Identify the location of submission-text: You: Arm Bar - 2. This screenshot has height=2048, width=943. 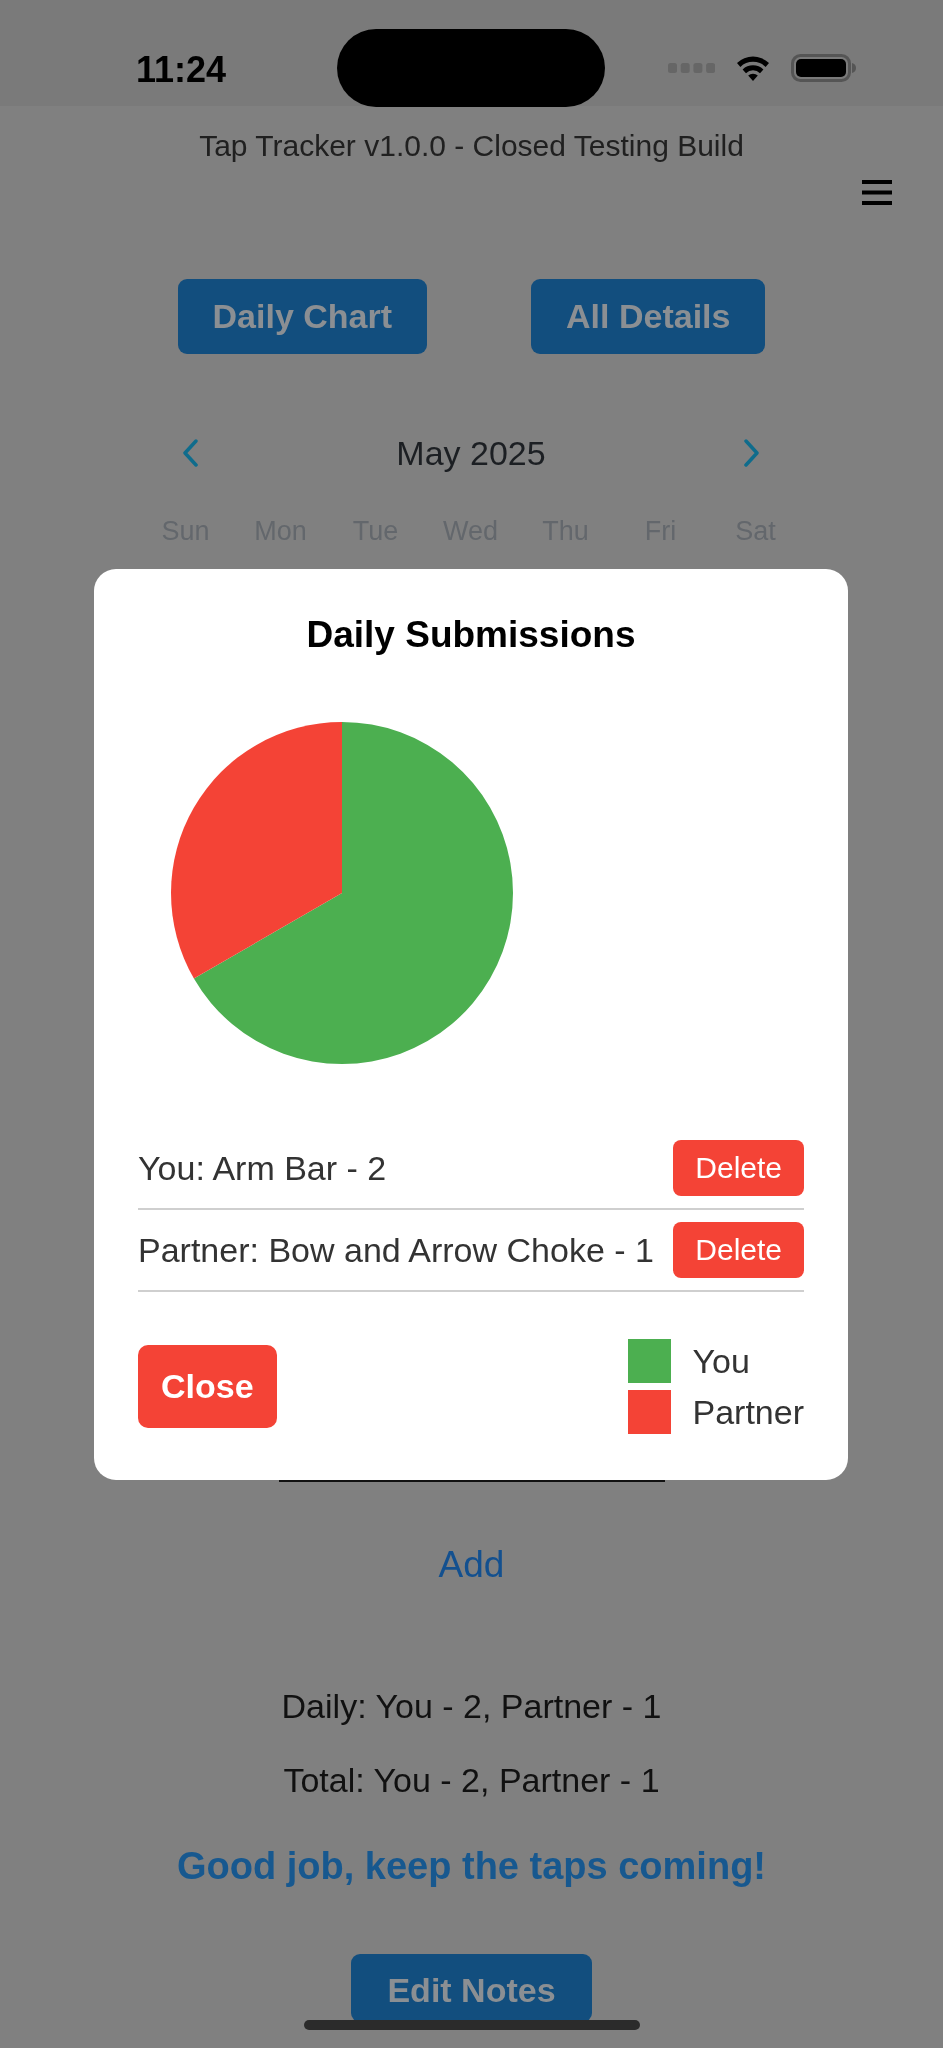
(262, 1168).